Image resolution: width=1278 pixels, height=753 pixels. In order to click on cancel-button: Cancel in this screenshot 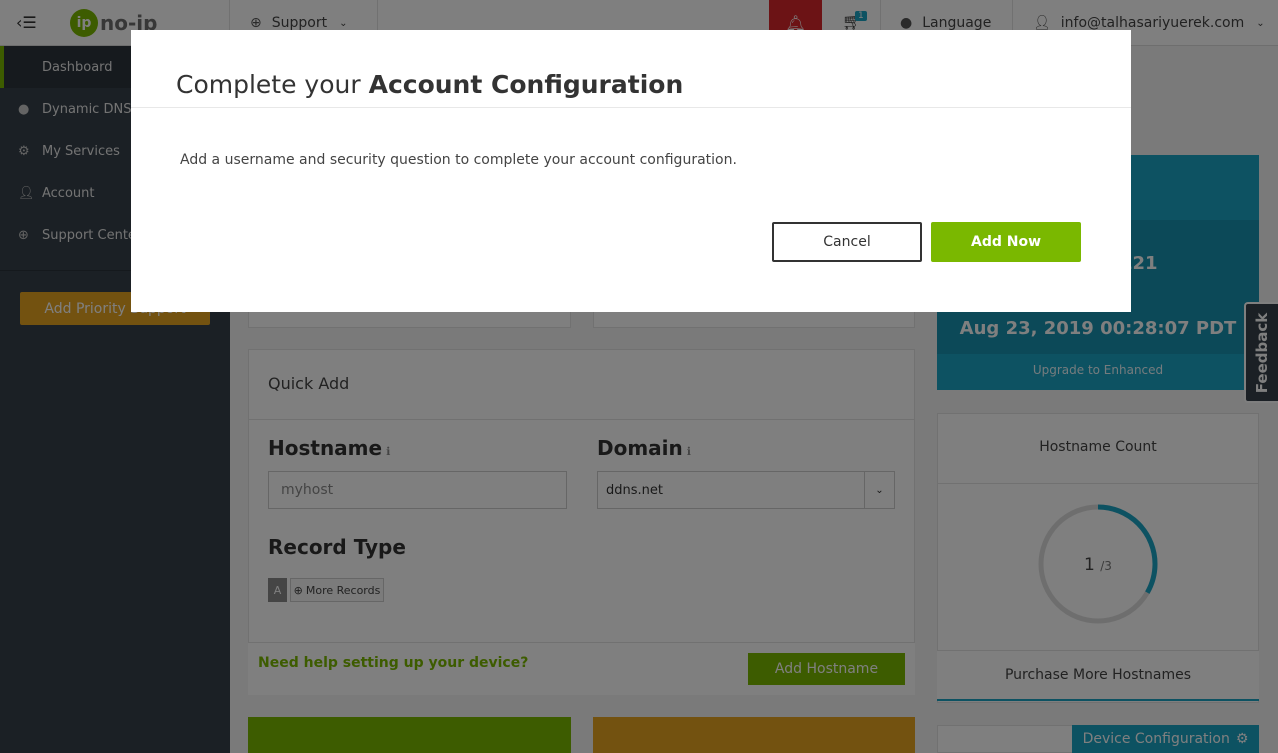, I will do `click(847, 242)`.